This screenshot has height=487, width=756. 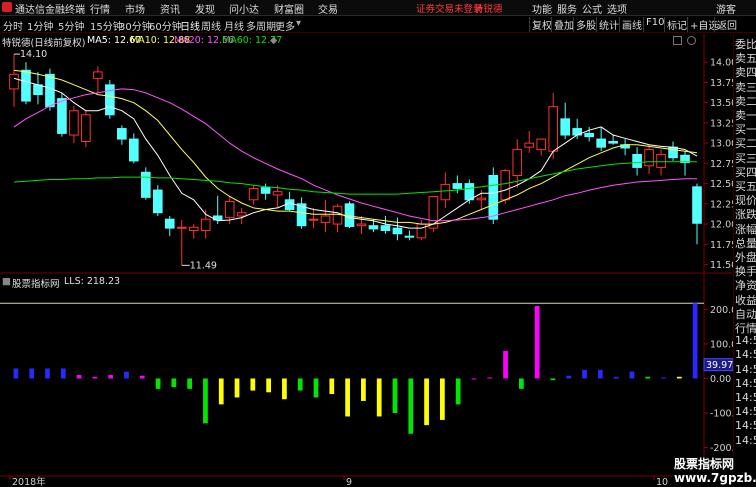 I want to click on low-annotation: 11.49, so click(x=203, y=265).